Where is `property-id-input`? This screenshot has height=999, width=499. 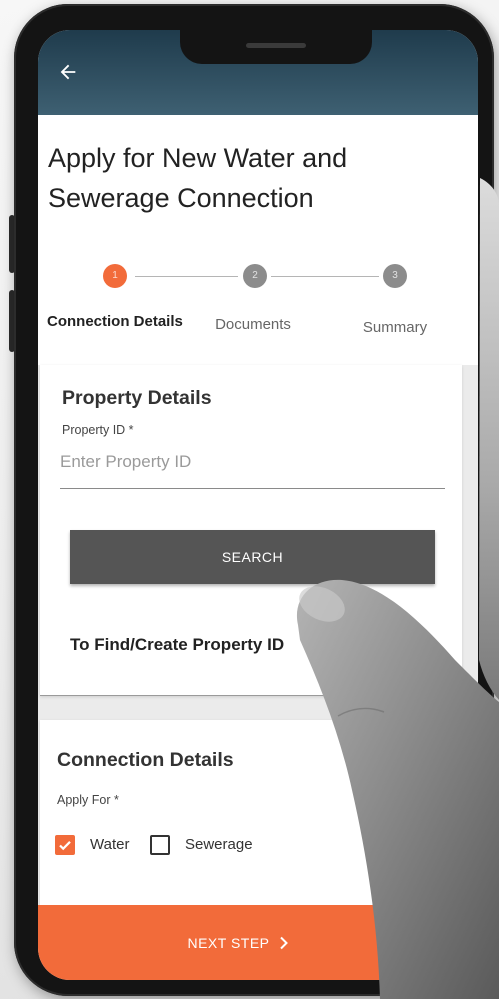
property-id-input is located at coordinates (252, 468).